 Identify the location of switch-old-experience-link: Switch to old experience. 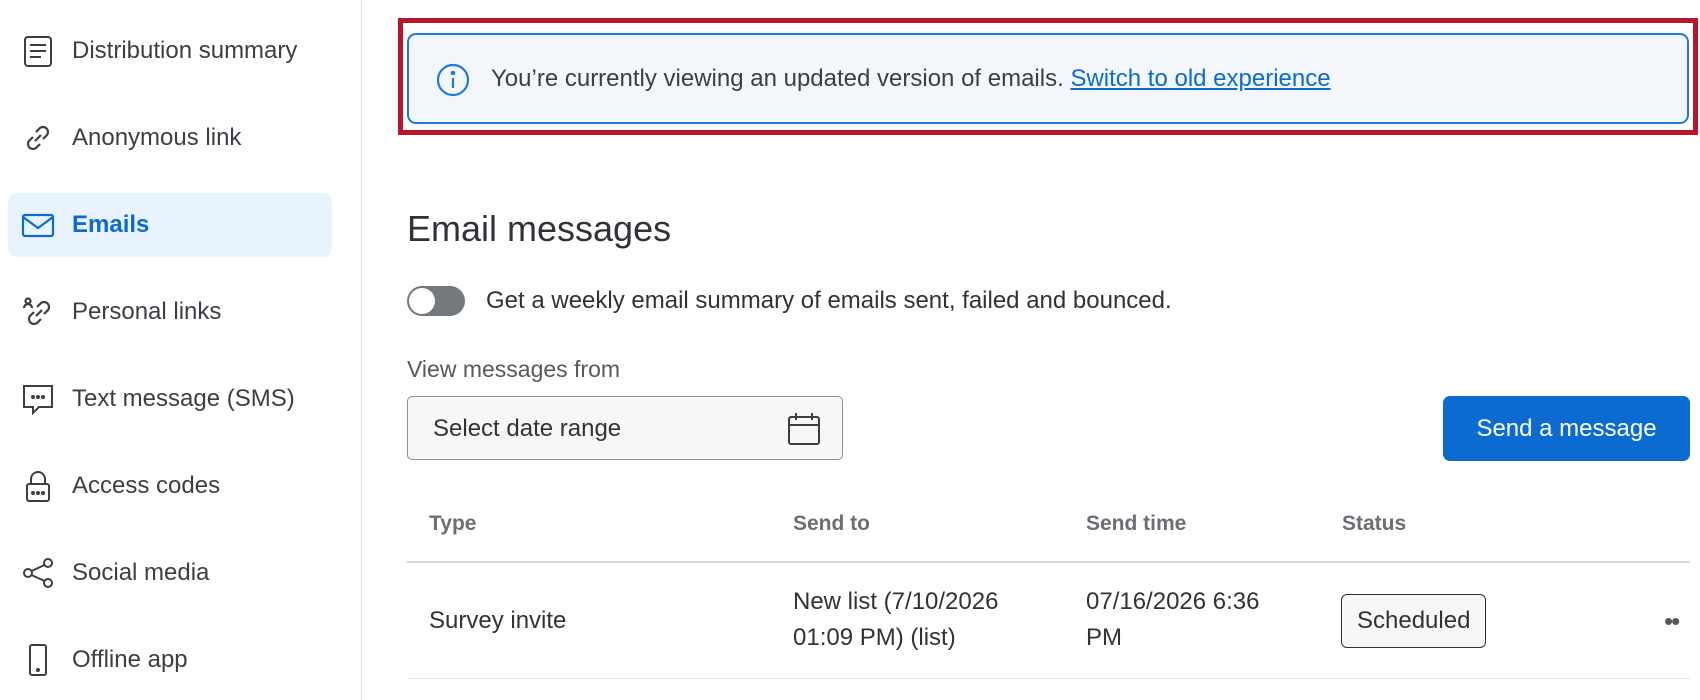
(1200, 78).